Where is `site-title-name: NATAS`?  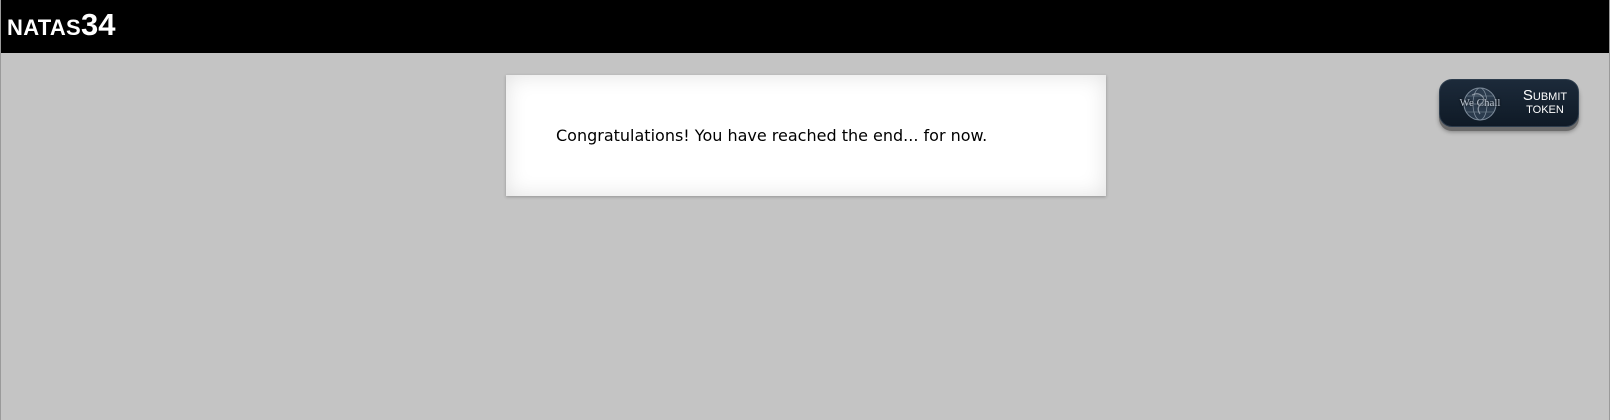
site-title-name: NATAS is located at coordinates (44, 27).